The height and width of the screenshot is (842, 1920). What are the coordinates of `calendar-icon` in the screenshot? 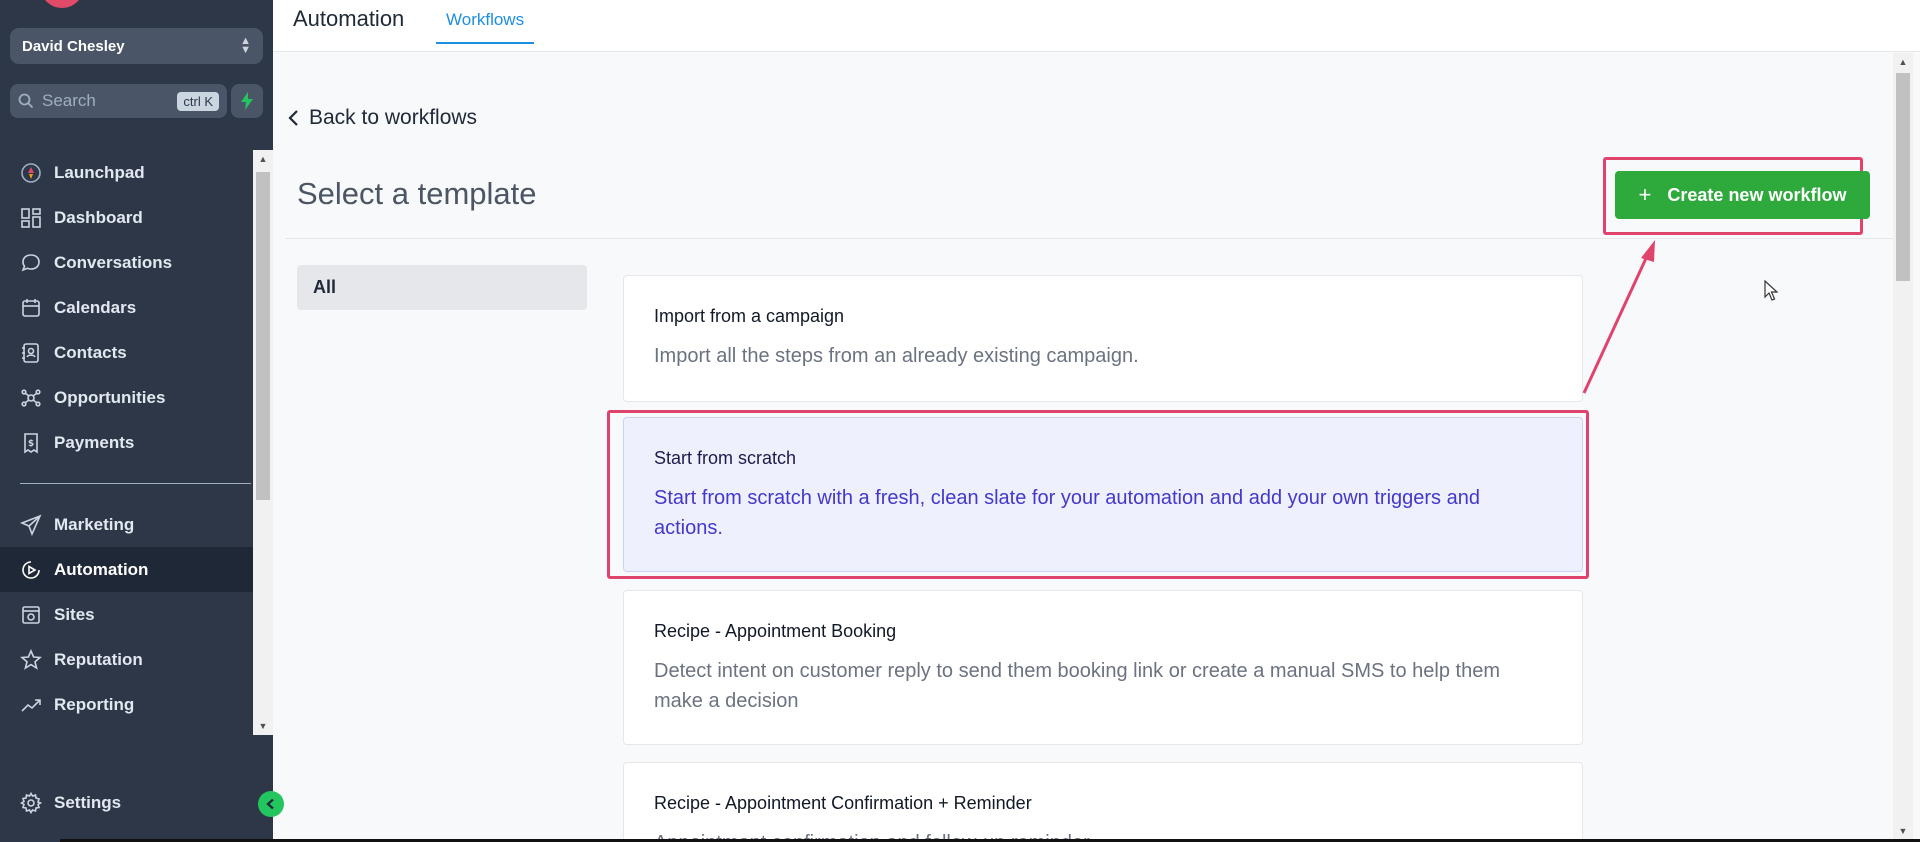 It's located at (31, 307).